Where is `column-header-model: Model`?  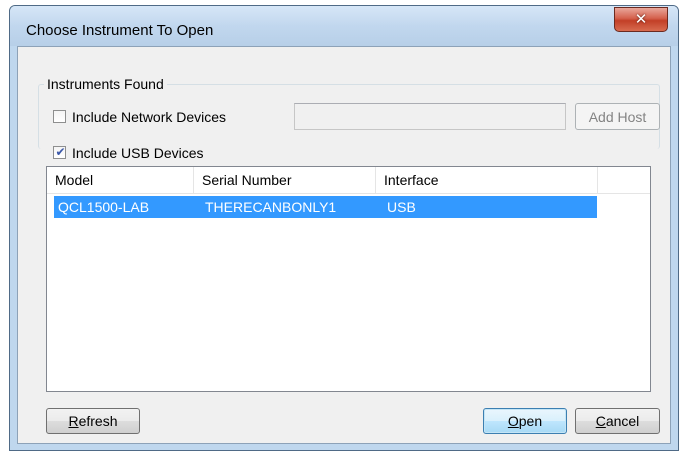 column-header-model: Model is located at coordinates (120, 180).